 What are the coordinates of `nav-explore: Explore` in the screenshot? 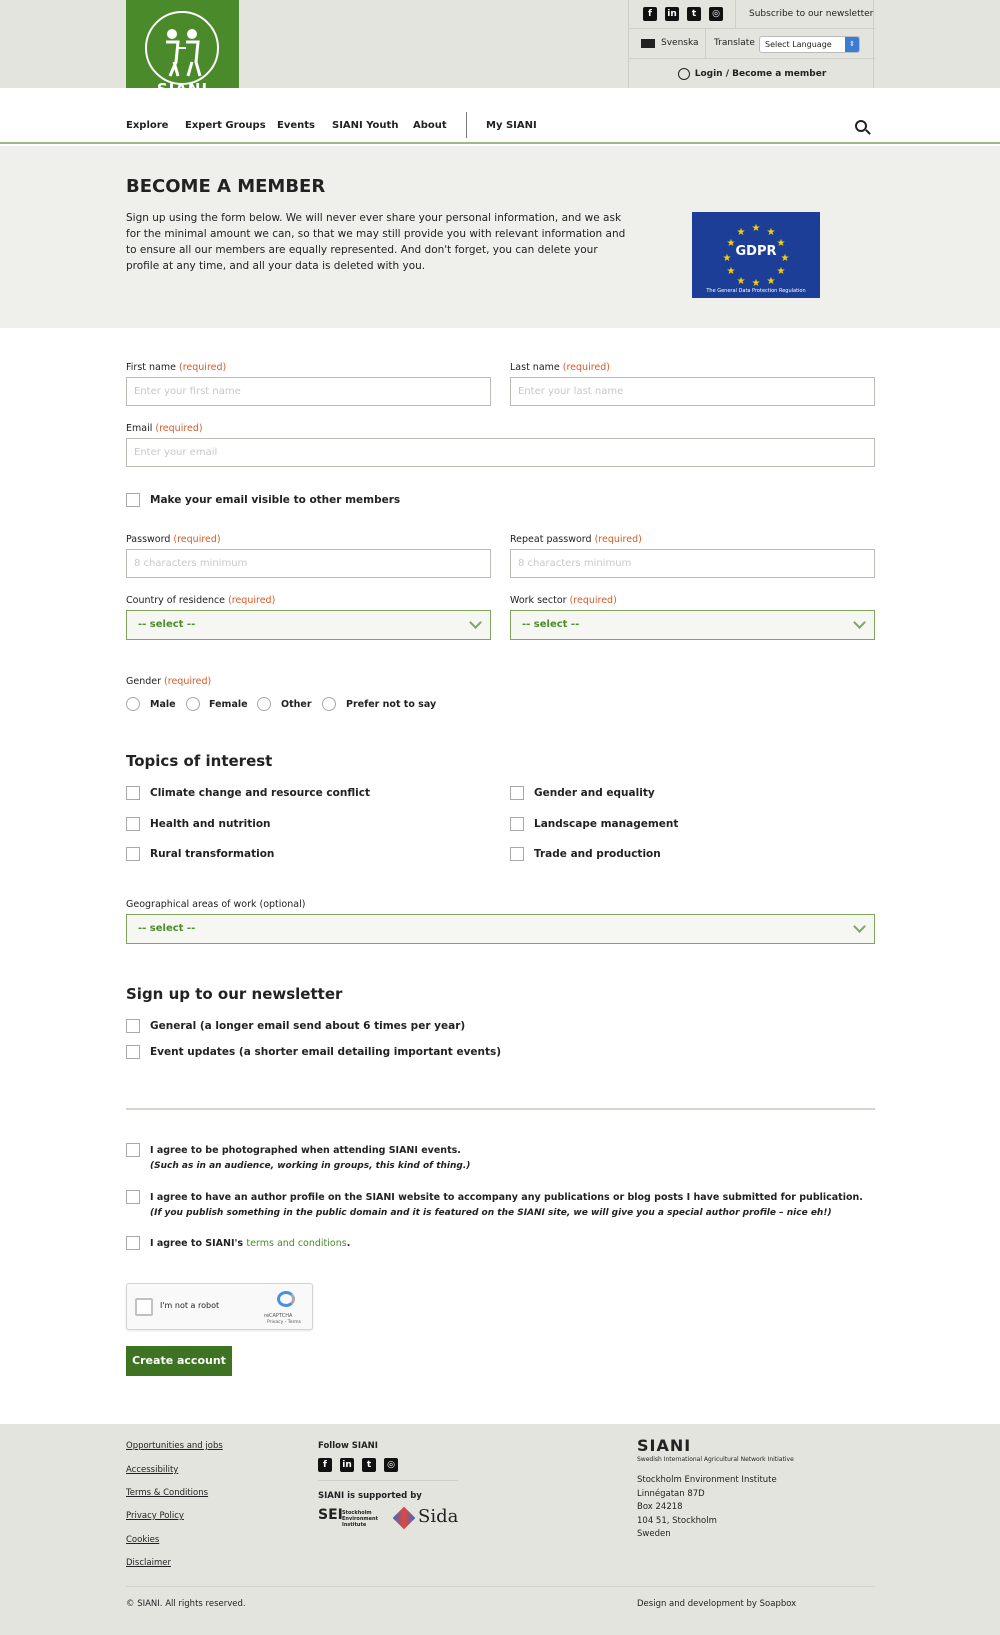 It's located at (147, 125).